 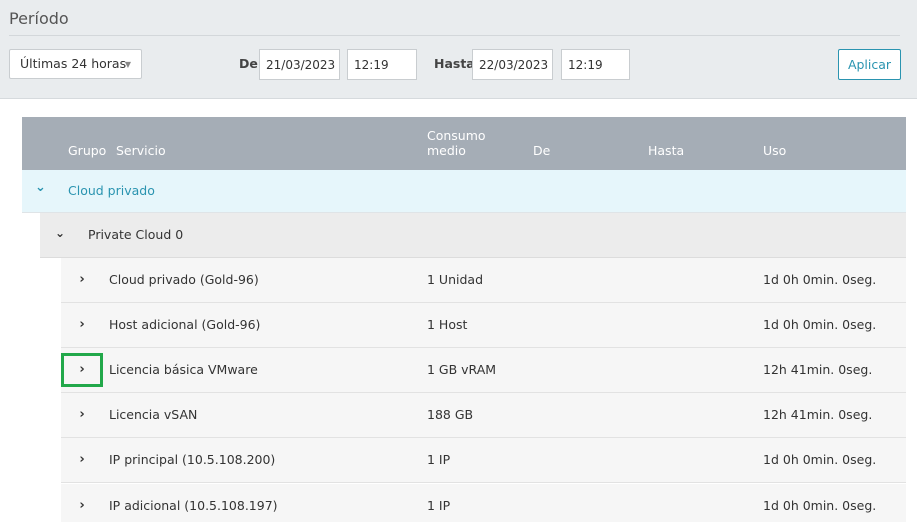 What do you see at coordinates (462, 369) in the screenshot?
I see `service-consumo: 1 GB vRAM` at bounding box center [462, 369].